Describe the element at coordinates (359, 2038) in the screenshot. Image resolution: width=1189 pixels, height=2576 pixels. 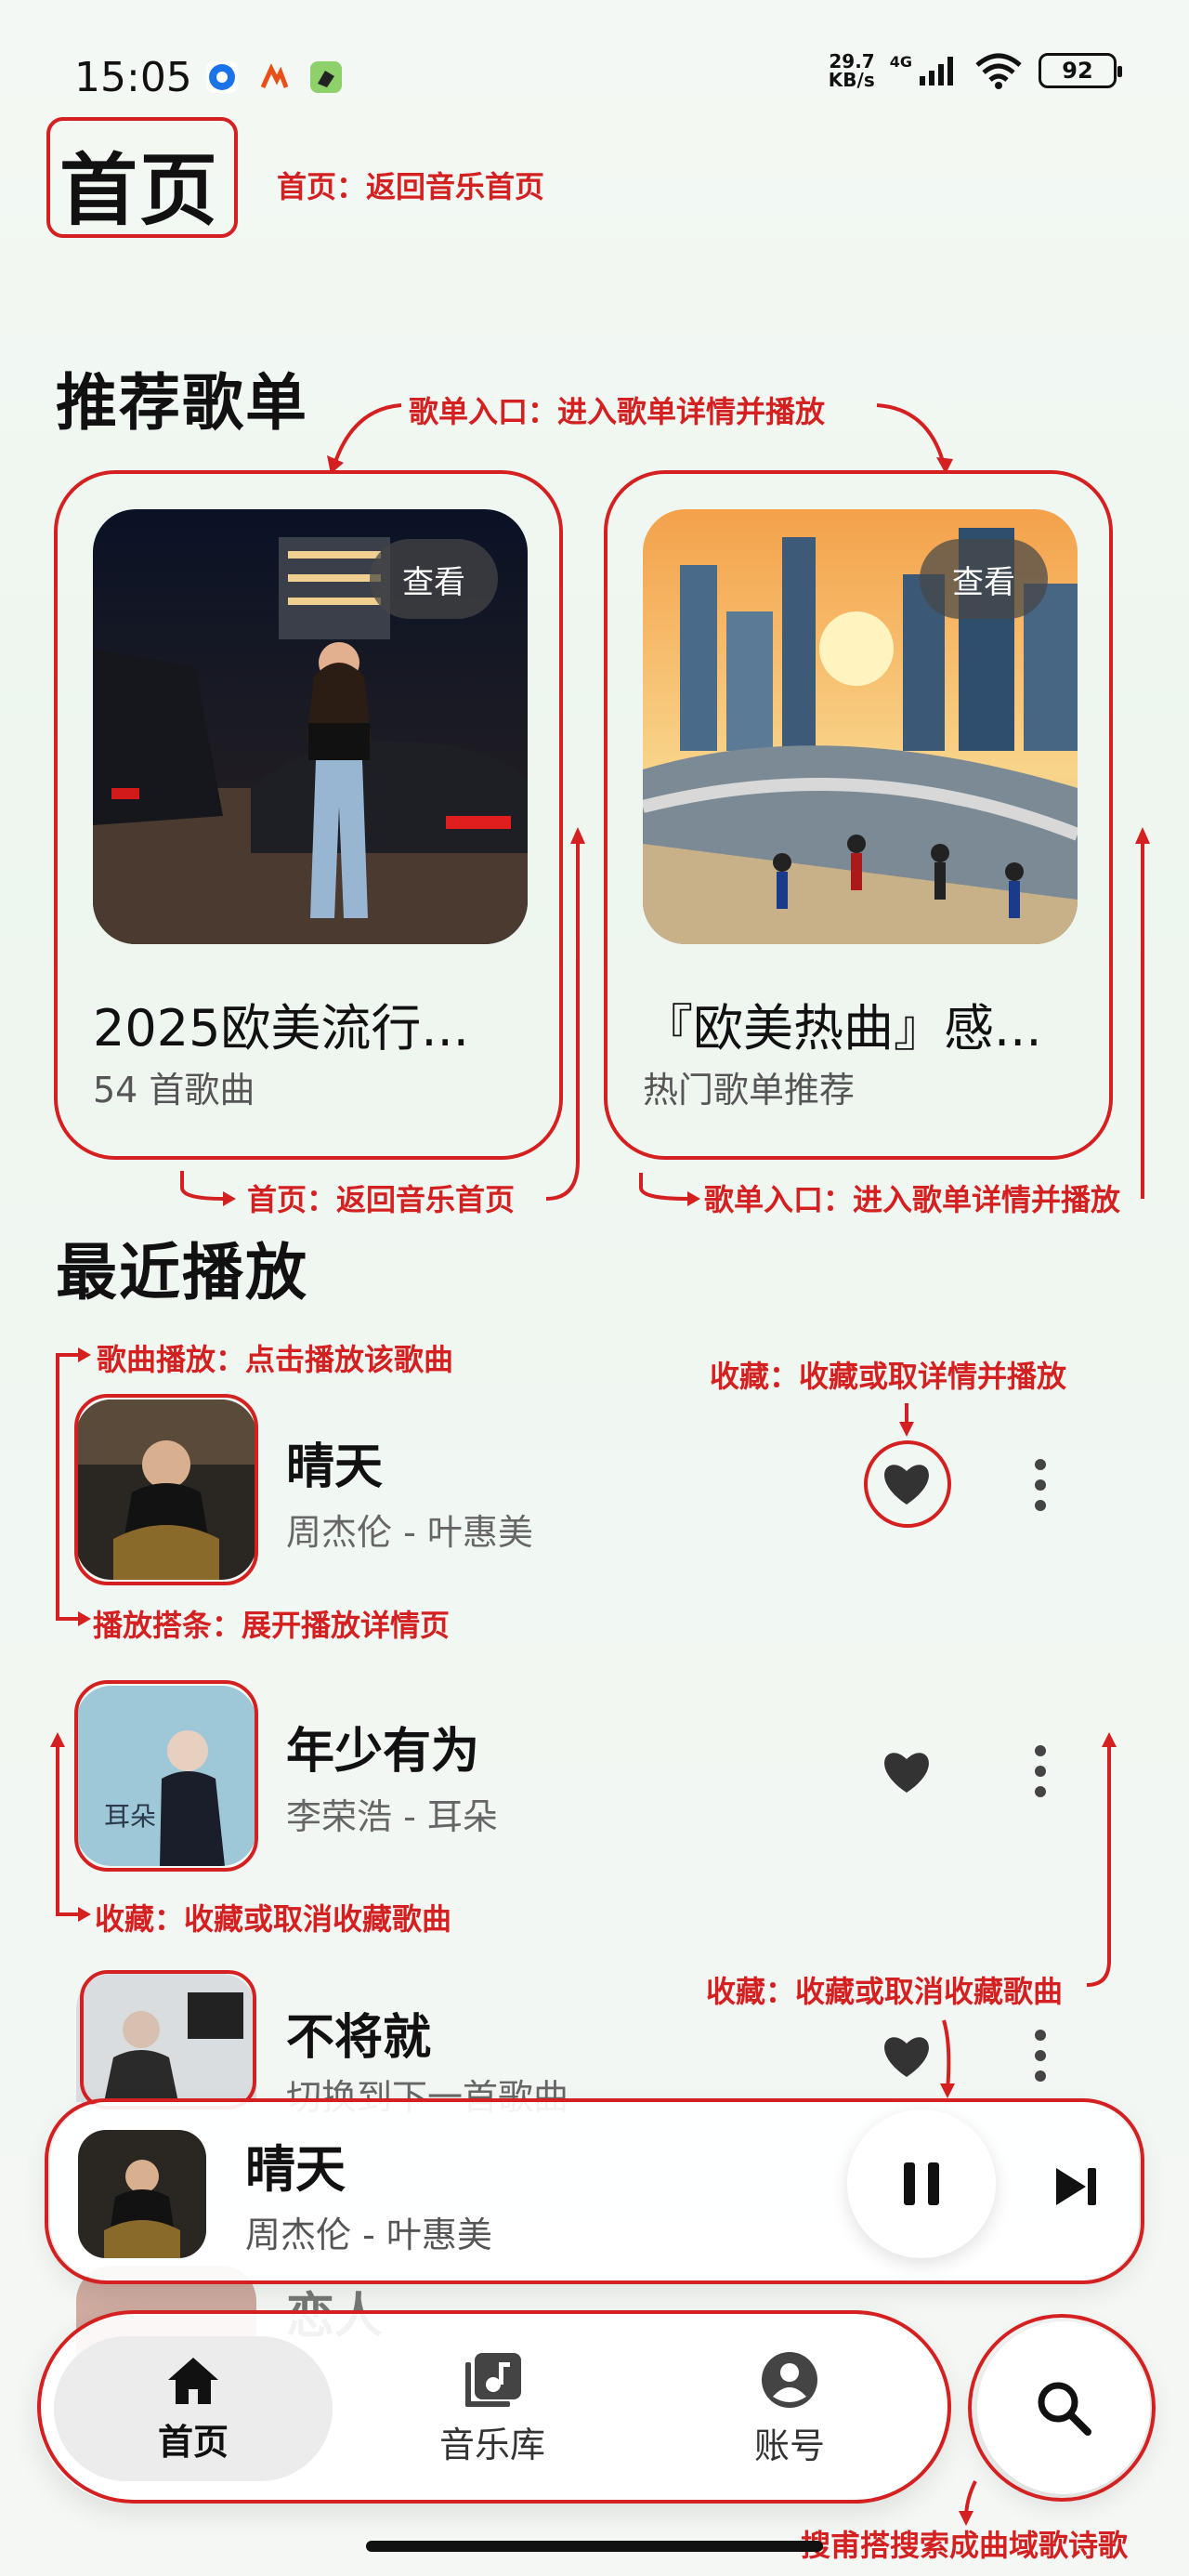
I see `song-title: 不将就` at that location.